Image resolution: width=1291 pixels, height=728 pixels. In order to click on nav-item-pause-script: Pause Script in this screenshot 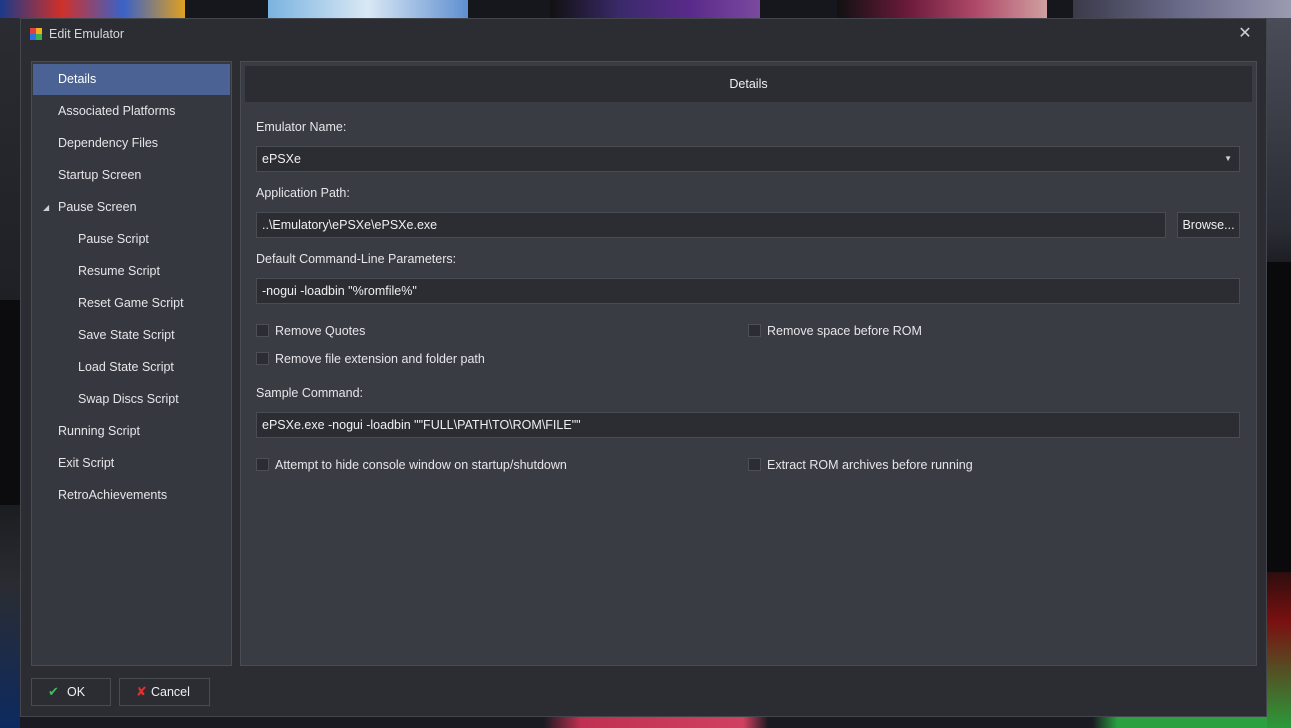, I will do `click(131, 239)`.